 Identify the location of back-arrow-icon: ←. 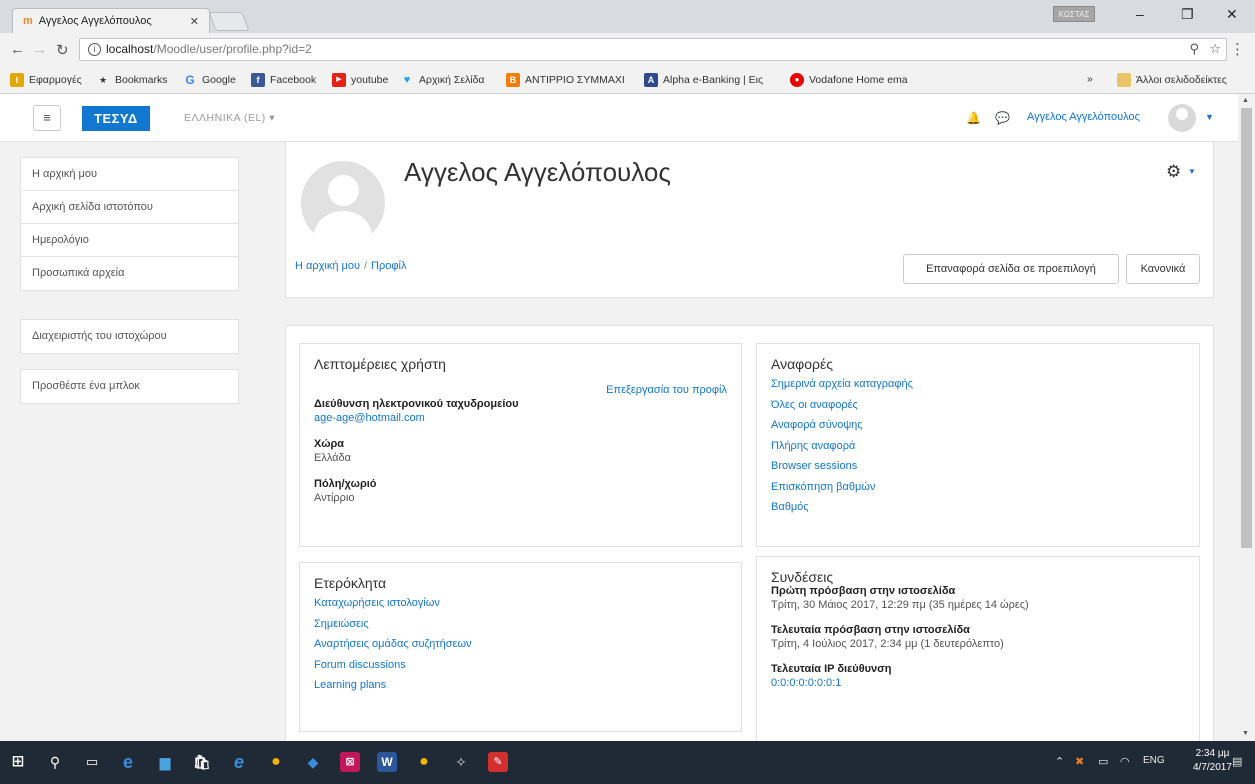
(17, 49).